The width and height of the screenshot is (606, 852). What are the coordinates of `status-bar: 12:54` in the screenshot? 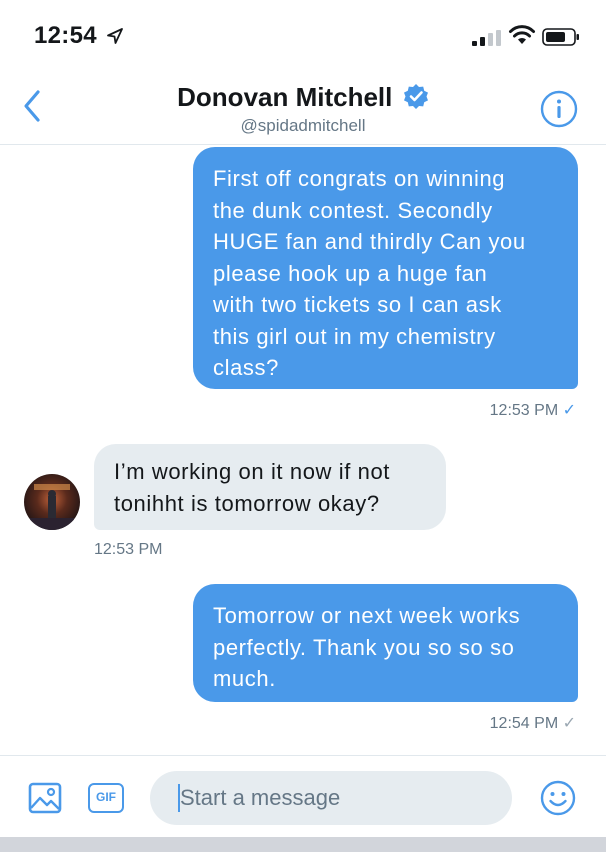 It's located at (303, 36).